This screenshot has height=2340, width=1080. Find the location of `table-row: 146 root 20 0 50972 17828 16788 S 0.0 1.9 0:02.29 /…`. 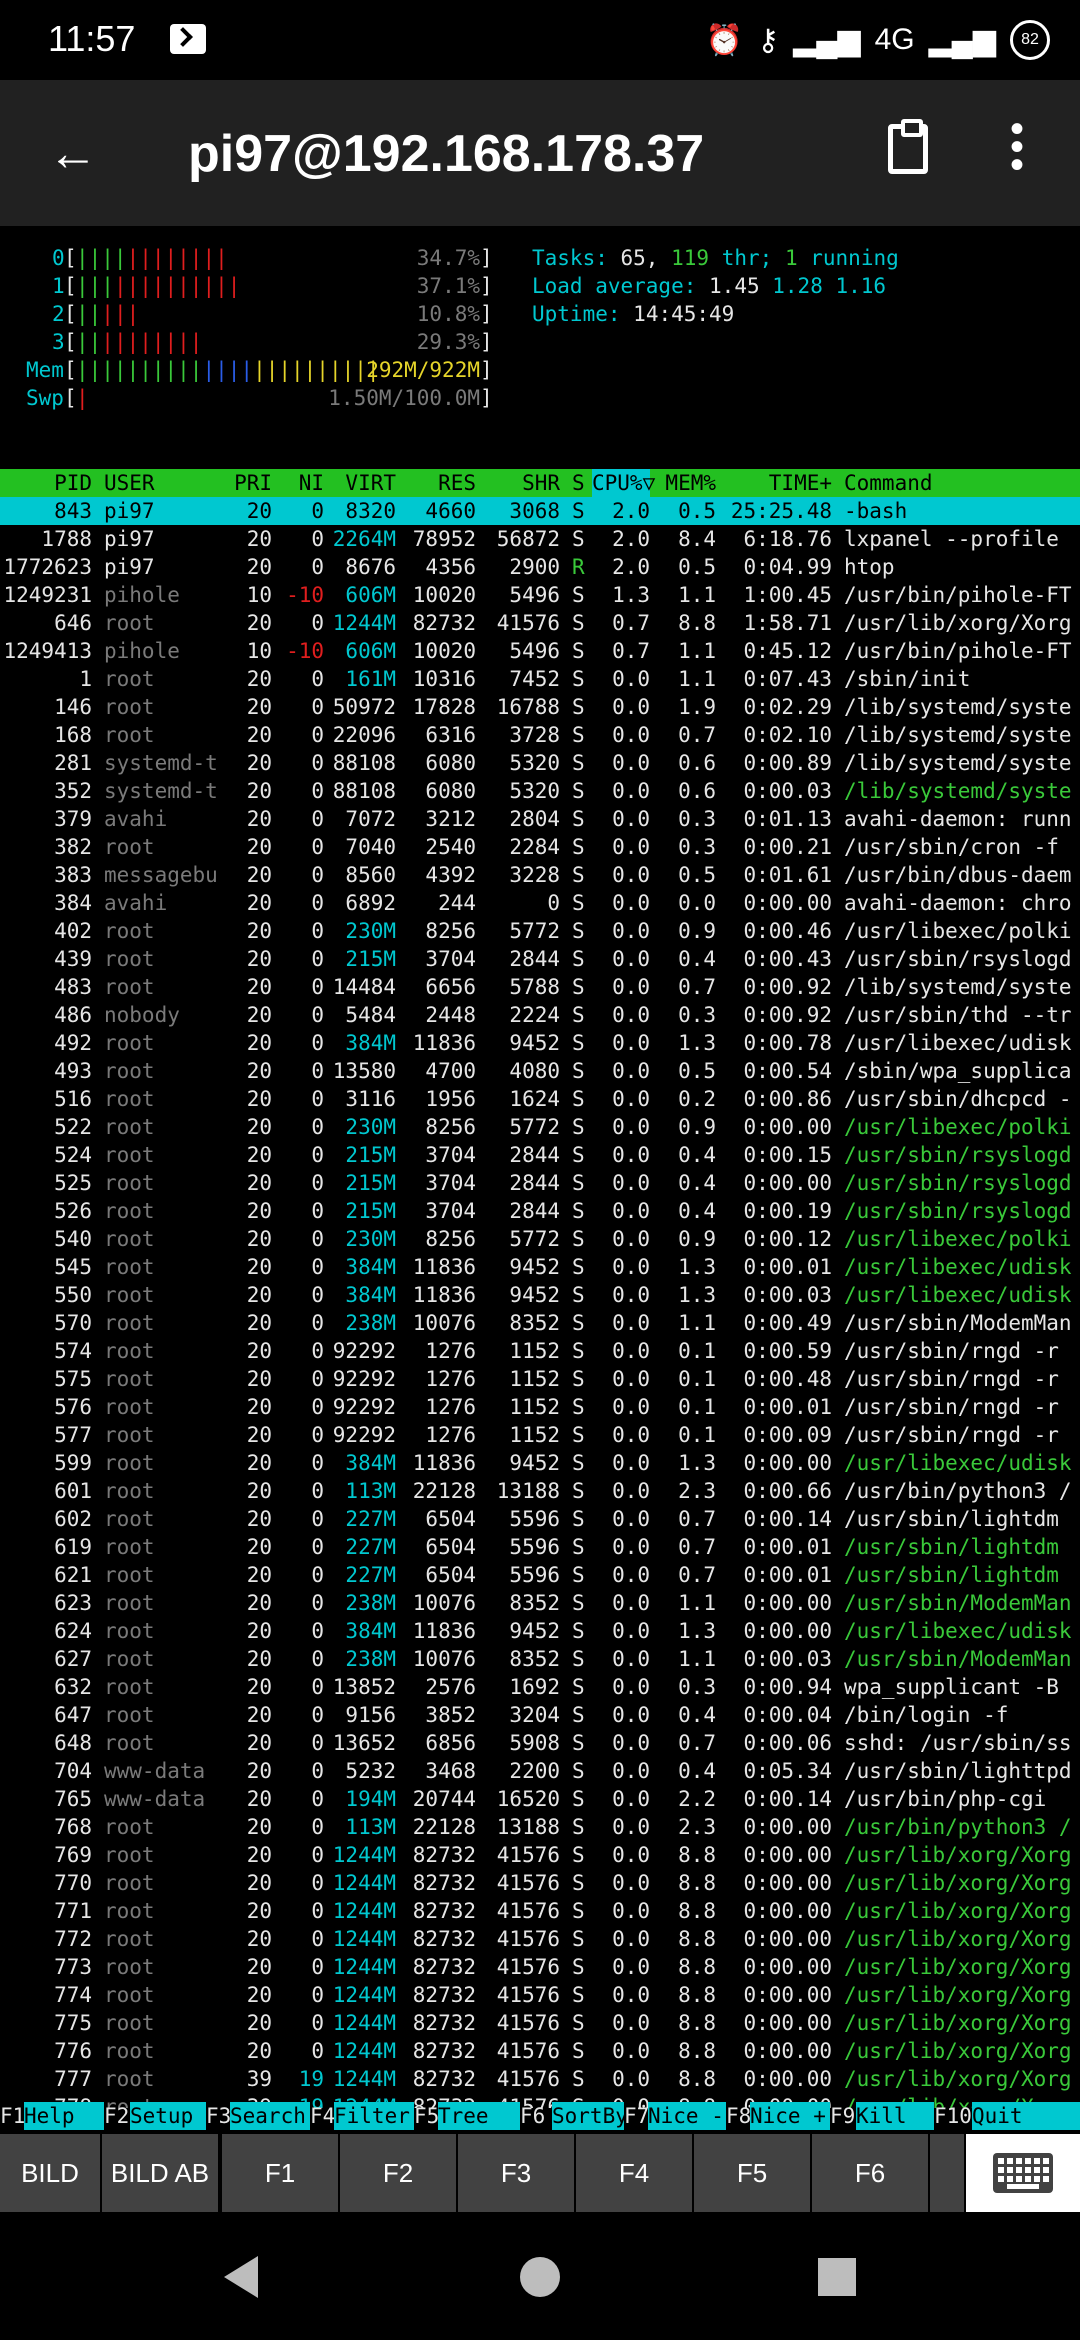

table-row: 146 root 20 0 50972 17828 16788 S 0.0 1.9 0:02.29 /… is located at coordinates (540, 707).